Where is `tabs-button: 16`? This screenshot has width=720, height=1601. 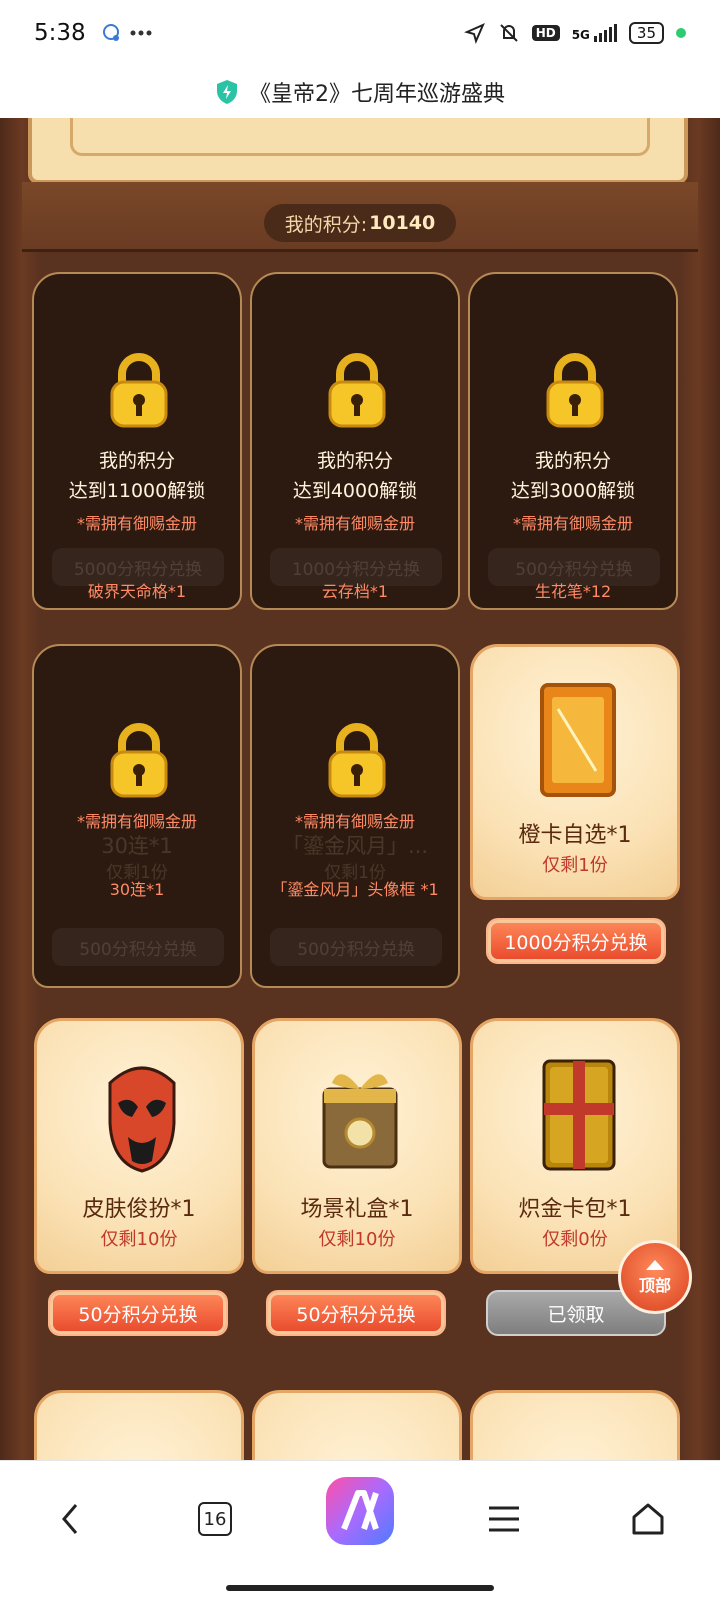 tabs-button: 16 is located at coordinates (215, 1519).